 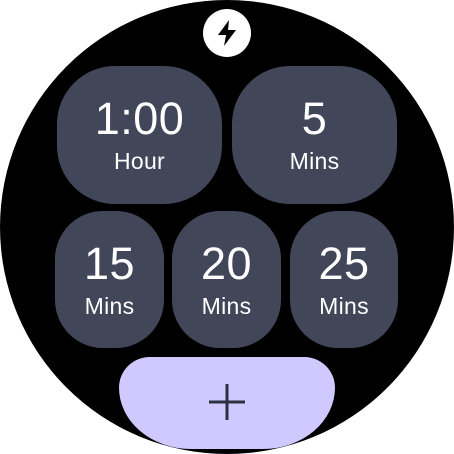 I want to click on preset-value: 25, so click(x=344, y=263).